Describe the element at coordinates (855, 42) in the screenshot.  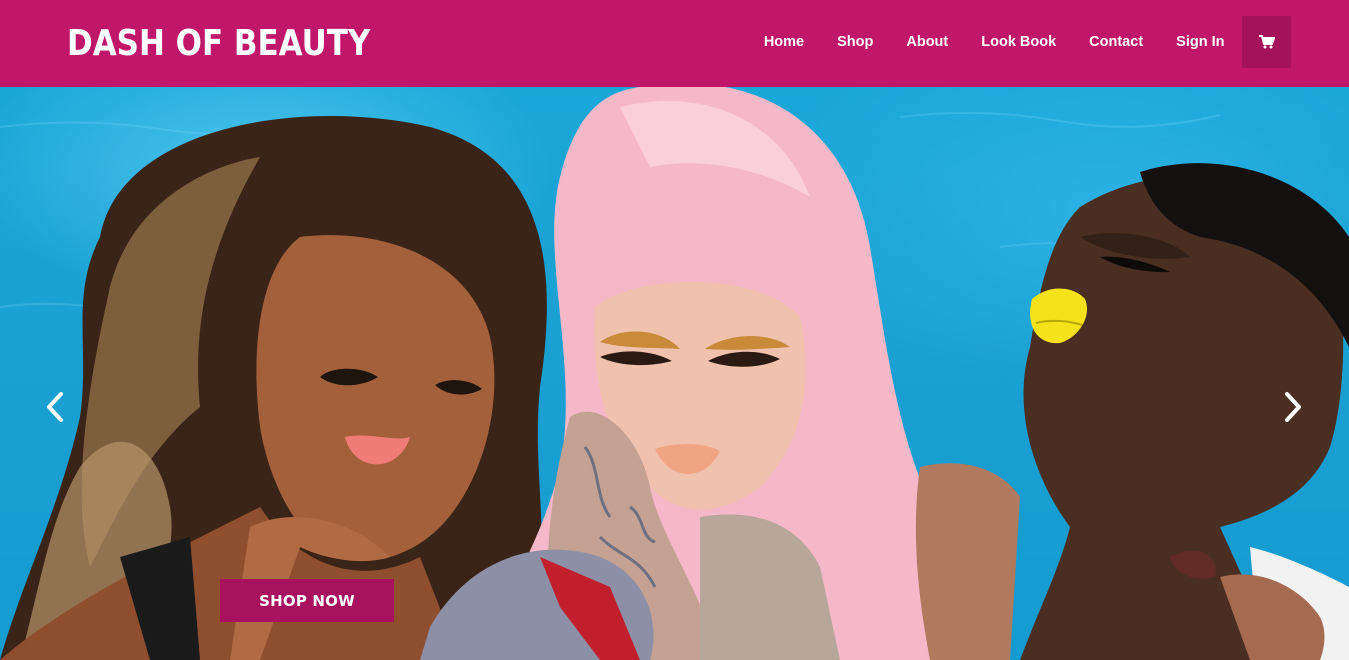
I see `nav-shop-link: Shop` at that location.